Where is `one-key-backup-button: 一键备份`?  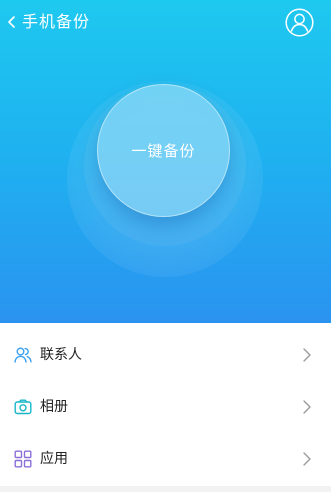 one-key-backup-button: 一键备份 is located at coordinates (163, 150).